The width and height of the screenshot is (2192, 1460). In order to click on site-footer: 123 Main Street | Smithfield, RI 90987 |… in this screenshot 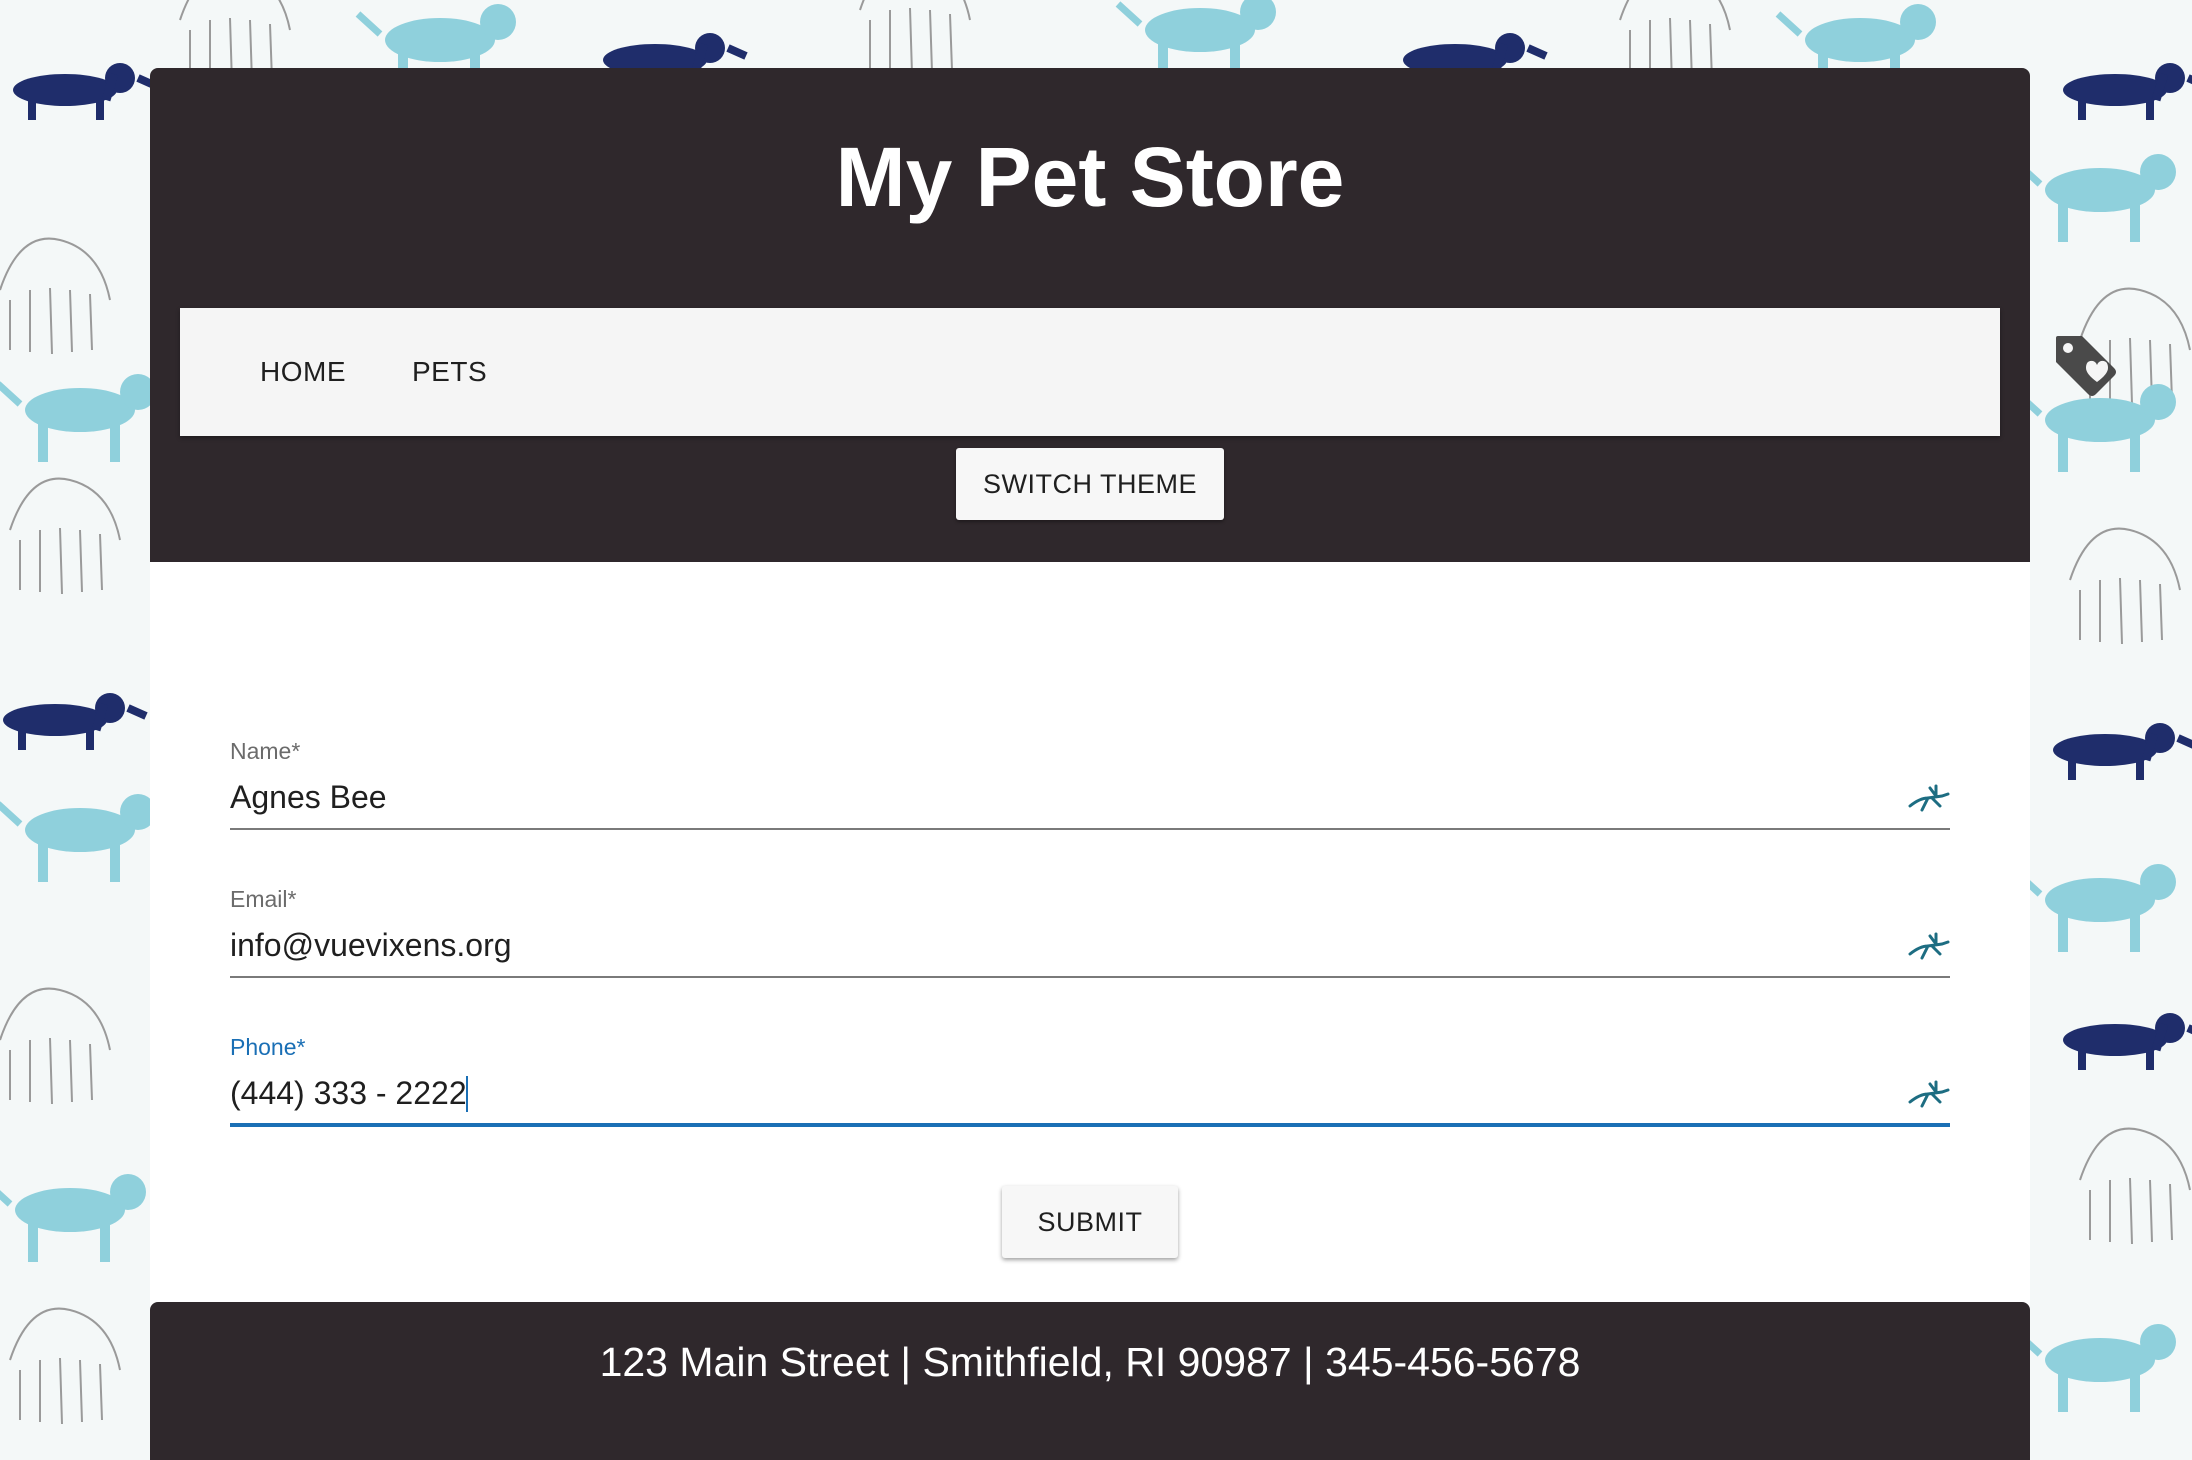, I will do `click(1090, 1381)`.